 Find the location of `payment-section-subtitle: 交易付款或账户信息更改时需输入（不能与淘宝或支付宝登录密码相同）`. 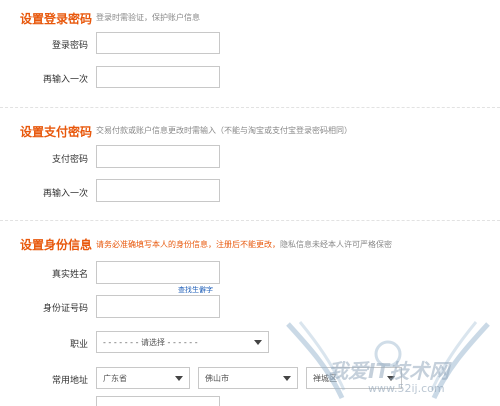

payment-section-subtitle: 交易付款或账户信息更改时需输入（不能与淘宝或支付宝登录密码相同） is located at coordinates (224, 130).